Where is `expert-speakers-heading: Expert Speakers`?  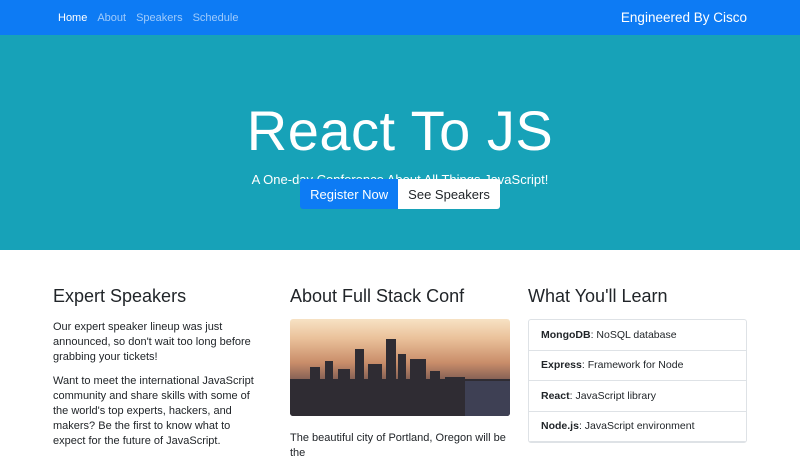 expert-speakers-heading: Expert Speakers is located at coordinates (120, 296).